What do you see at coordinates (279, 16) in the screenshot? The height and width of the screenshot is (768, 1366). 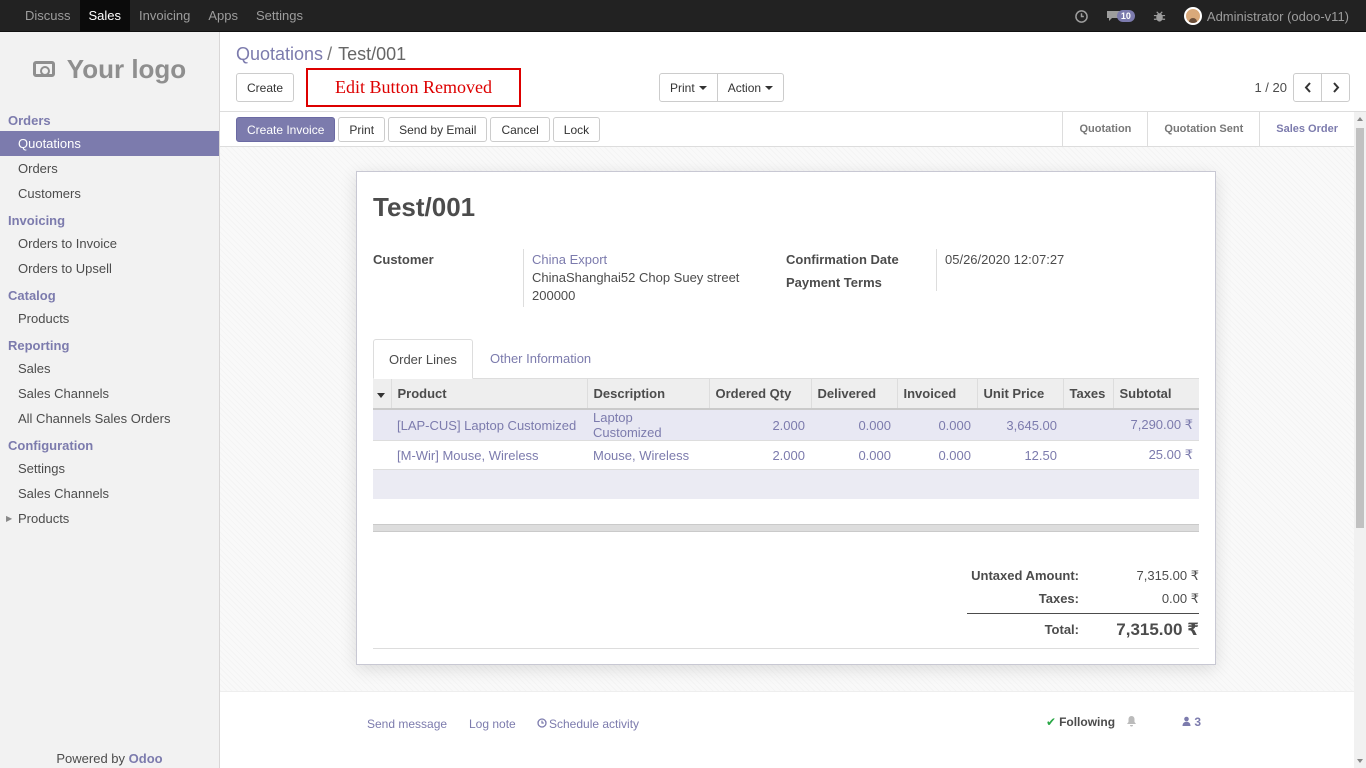 I see `menu-settings: Settings` at bounding box center [279, 16].